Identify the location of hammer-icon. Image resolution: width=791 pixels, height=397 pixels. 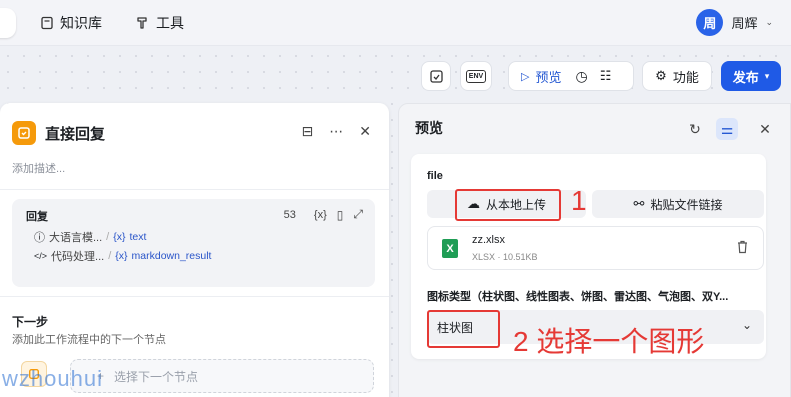
(142, 23).